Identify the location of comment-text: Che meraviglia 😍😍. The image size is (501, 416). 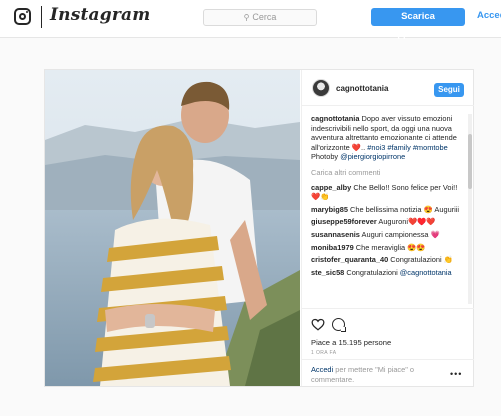
(390, 247).